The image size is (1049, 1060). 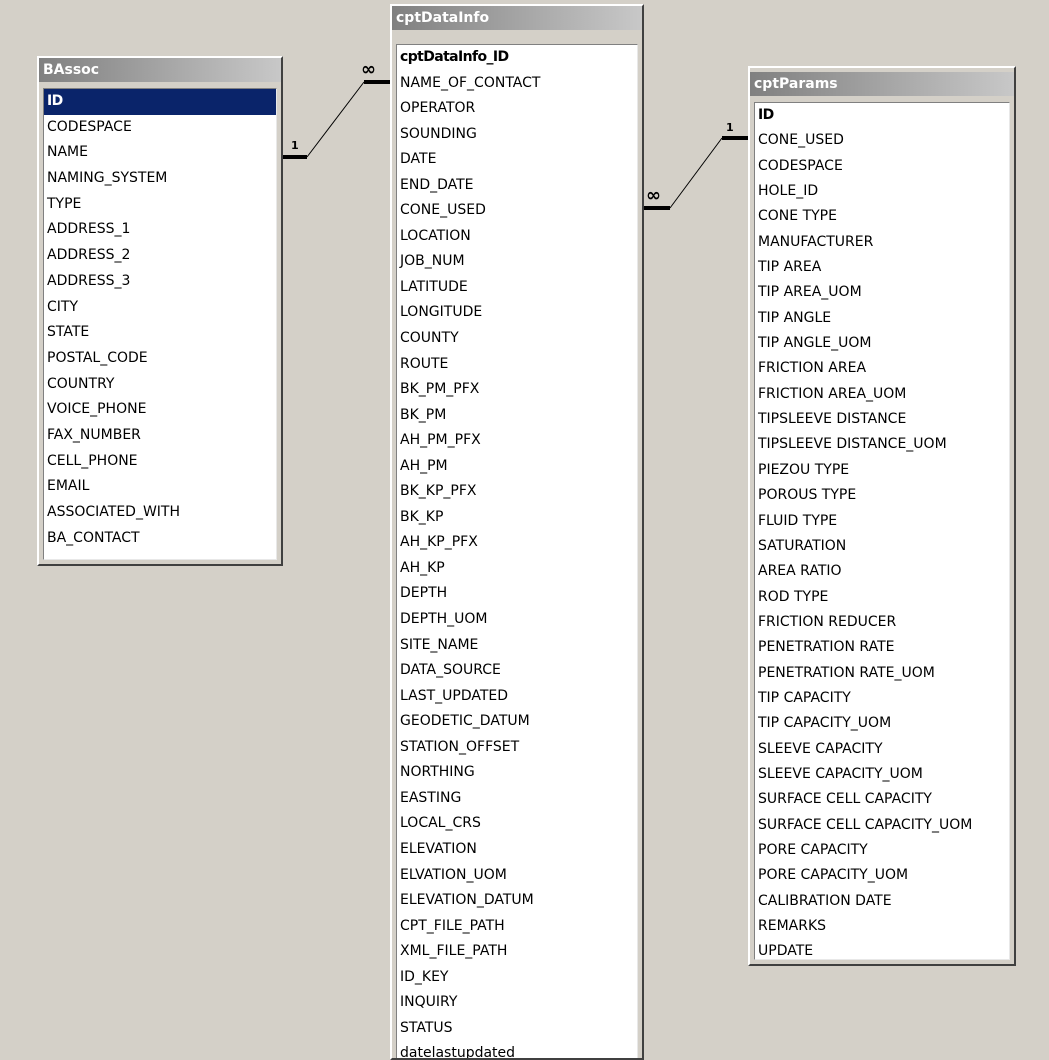 I want to click on cptparams-field-row: PORE CAPACITY, so click(x=882, y=850).